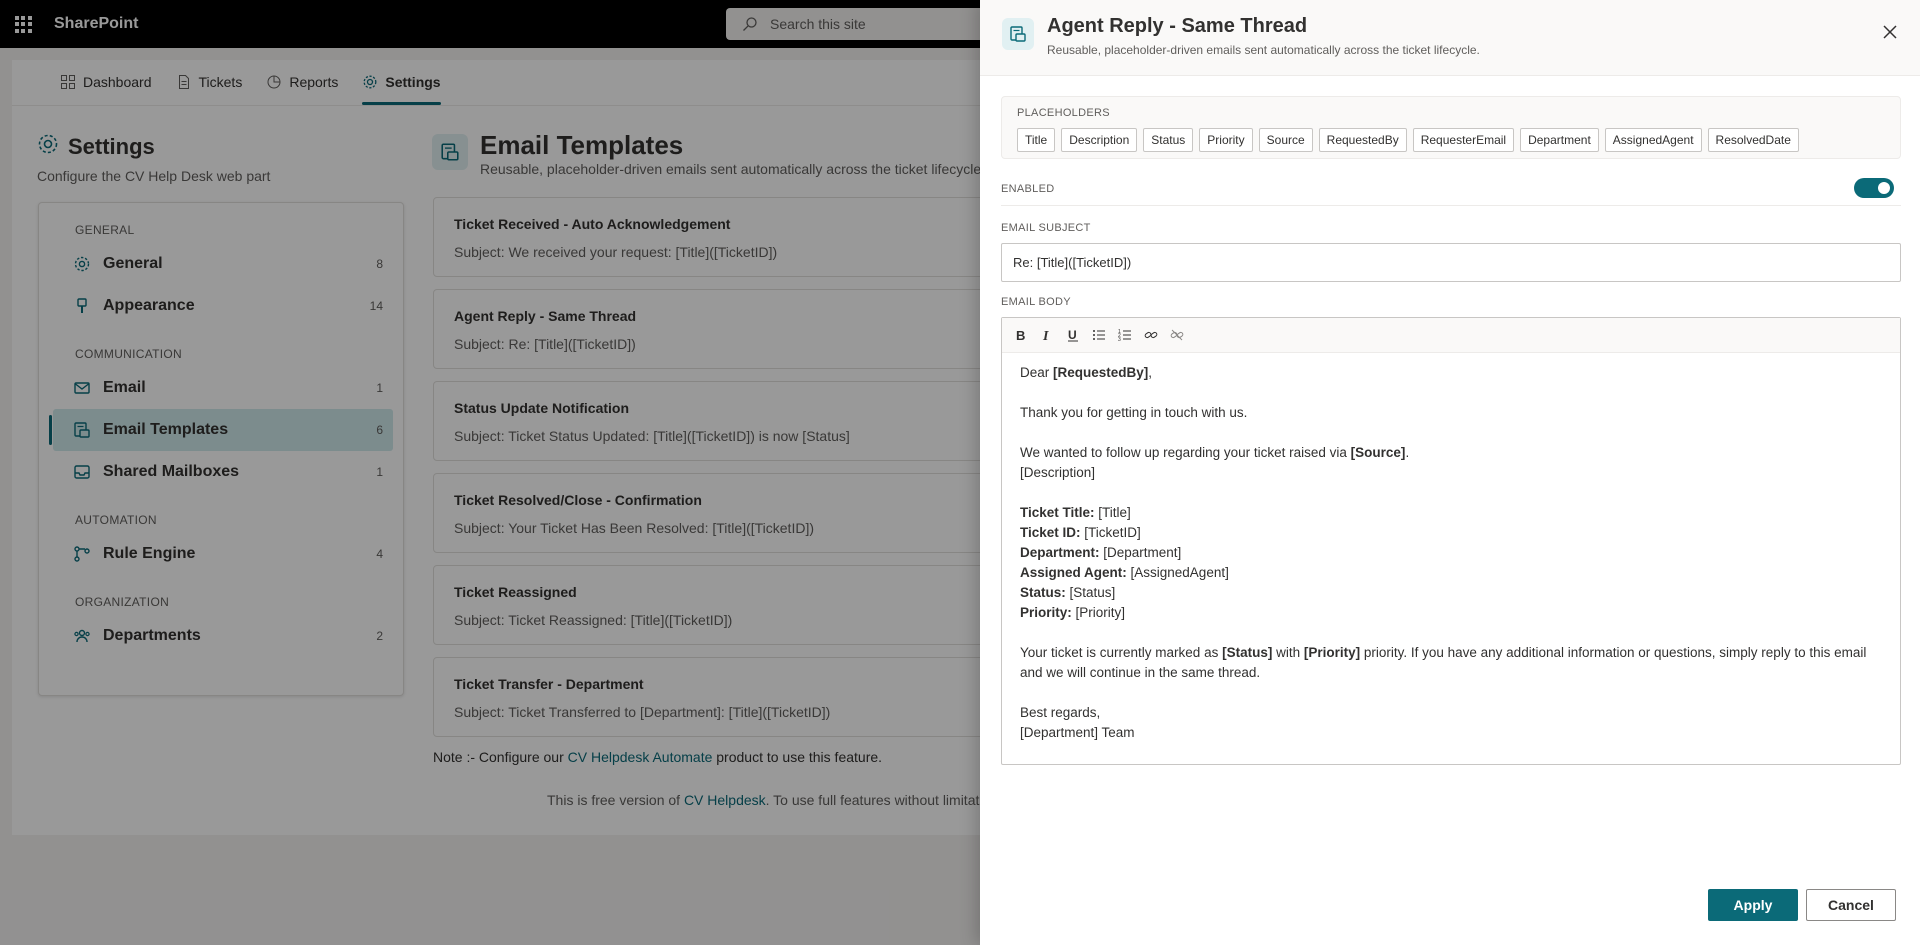 This screenshot has width=1920, height=945. I want to click on svg-text: 3, so click(1119, 339).